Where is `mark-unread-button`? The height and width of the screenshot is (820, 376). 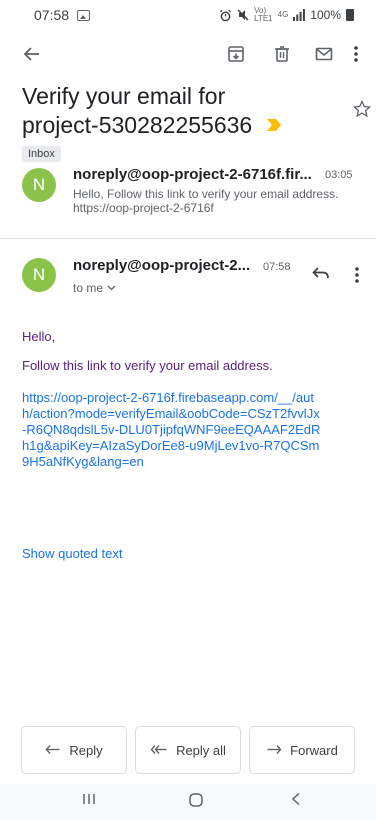
mark-unread-button is located at coordinates (324, 54).